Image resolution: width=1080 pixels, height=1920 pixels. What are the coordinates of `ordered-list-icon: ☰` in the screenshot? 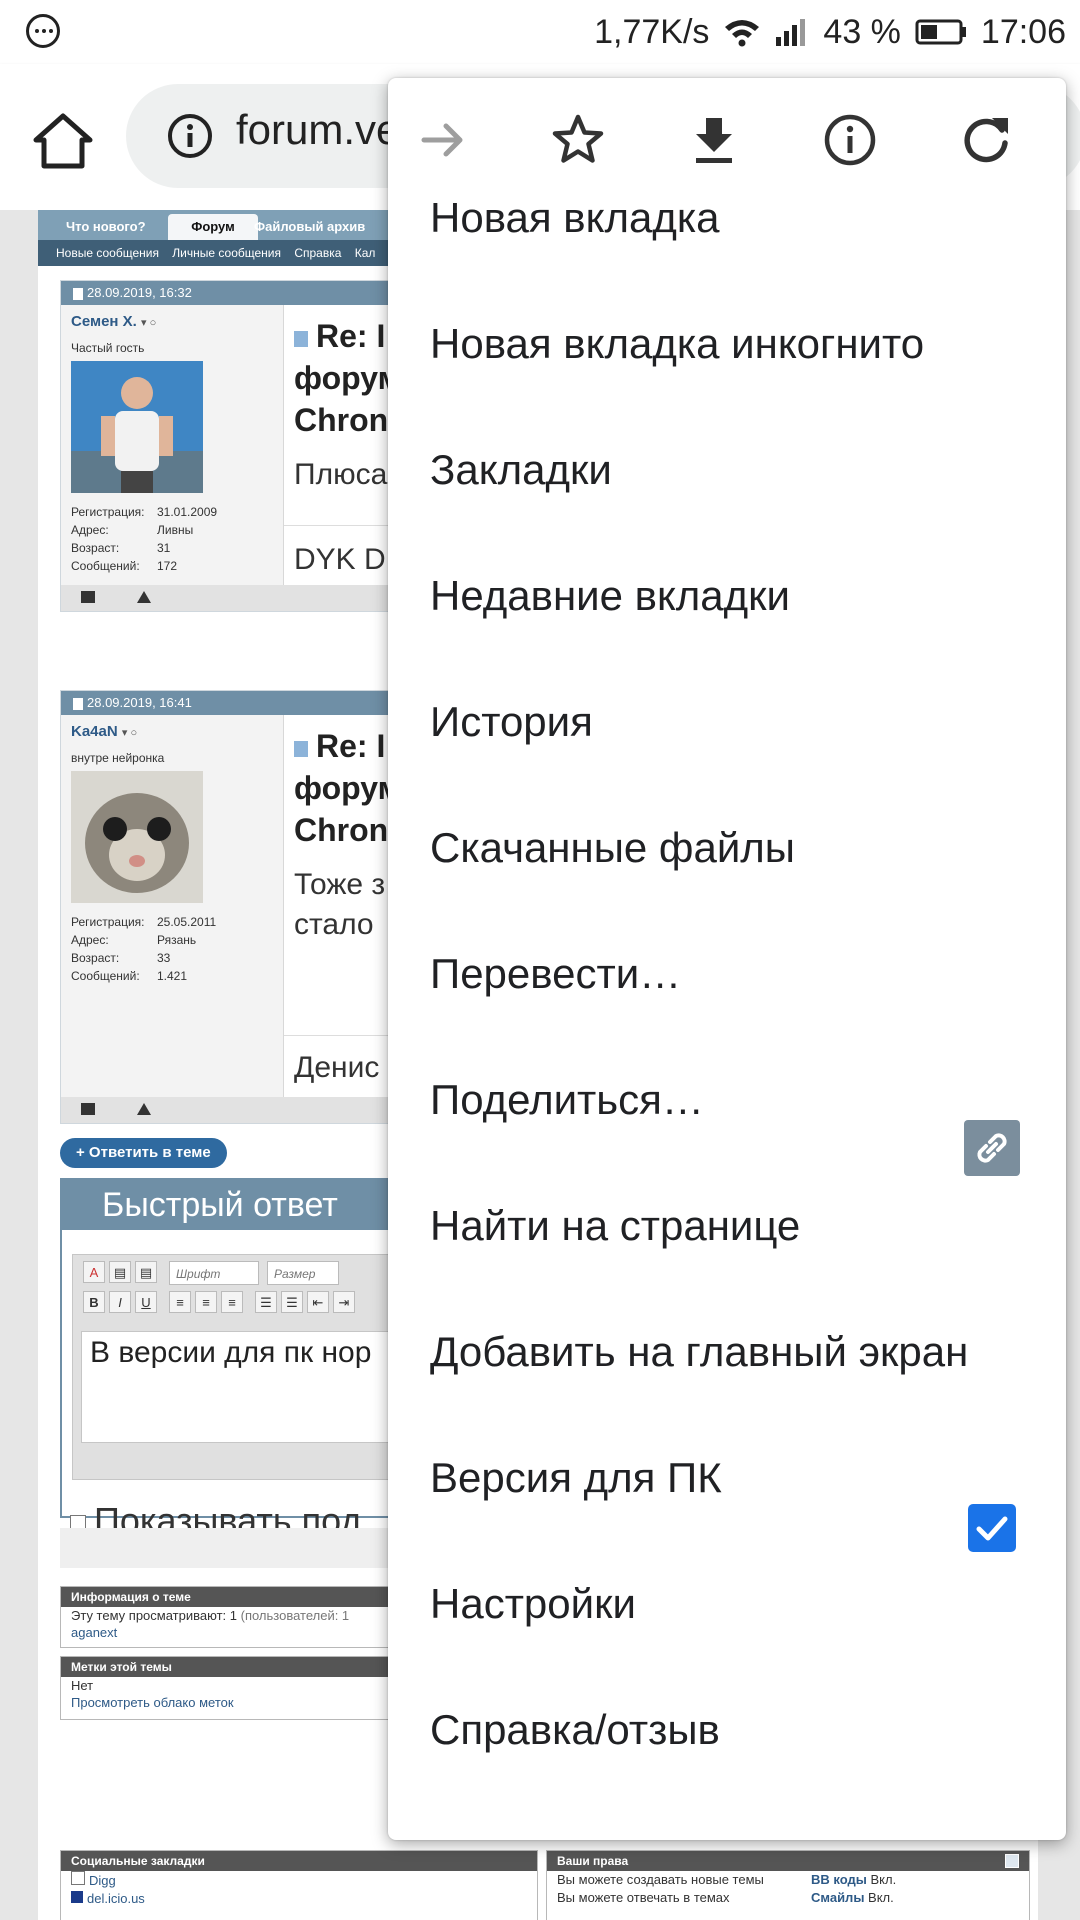 It's located at (266, 1302).